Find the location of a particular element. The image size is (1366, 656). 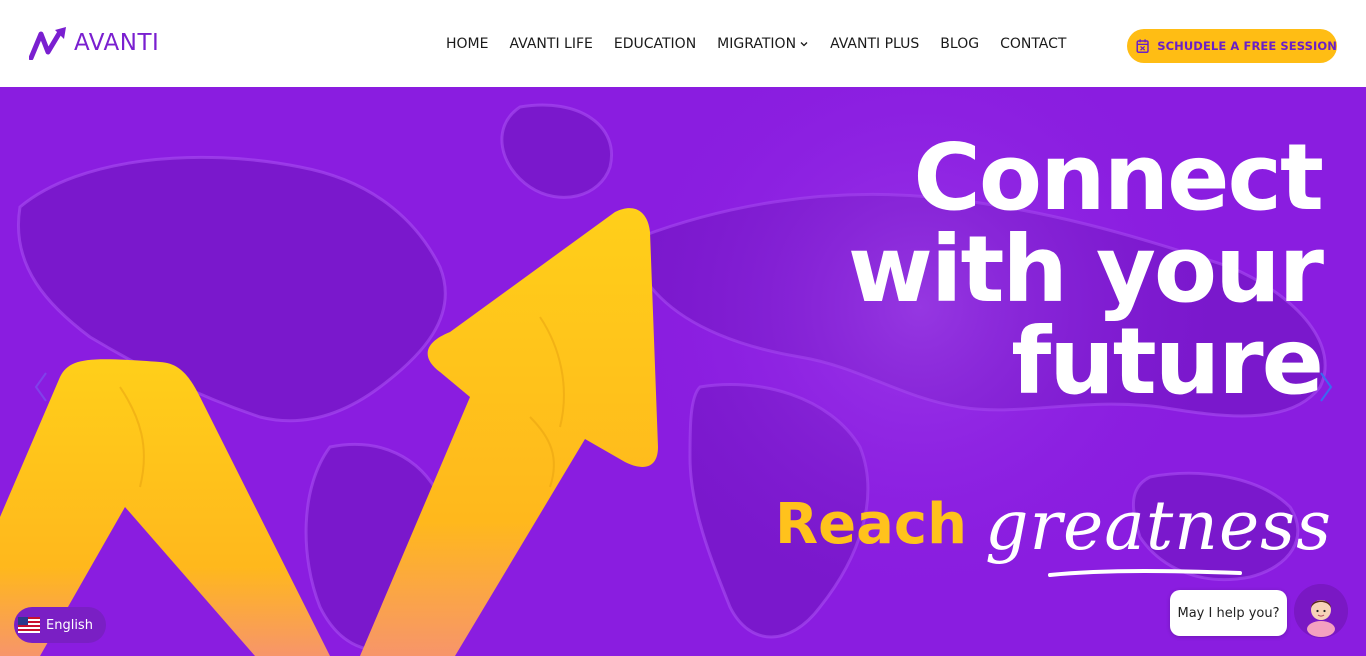

chat-prompt-text: May I help you? is located at coordinates (1228, 613).